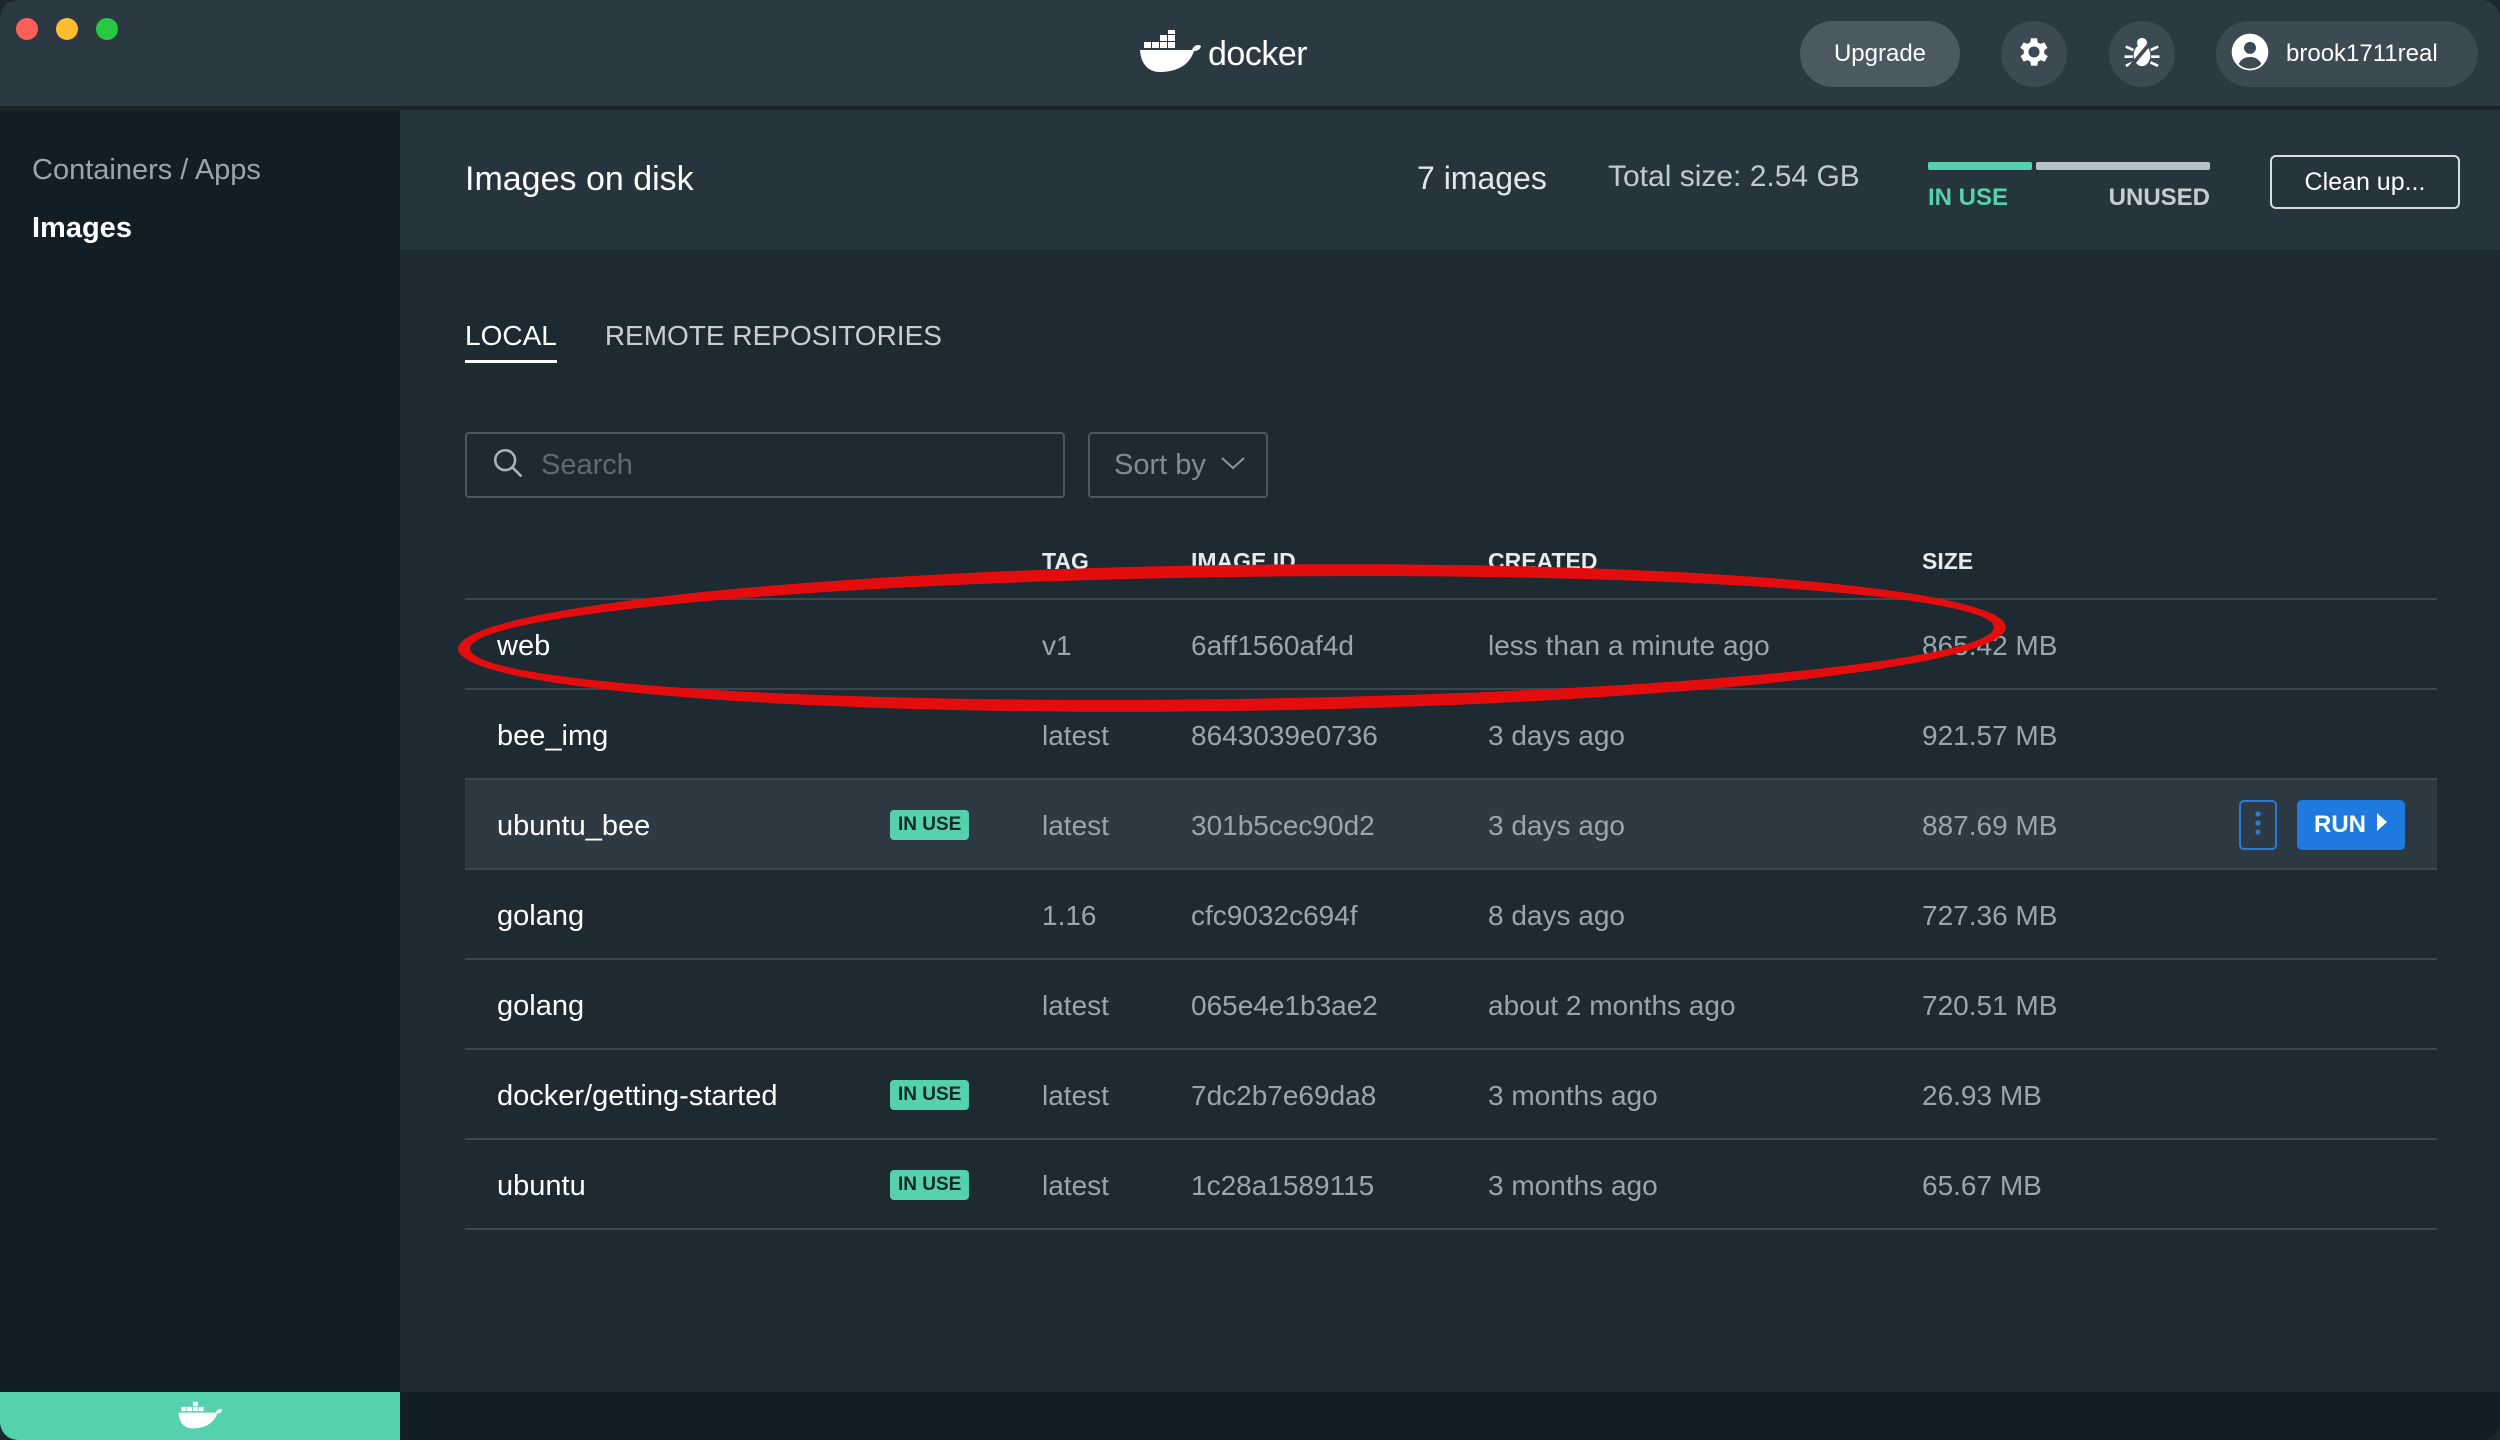 This screenshot has height=1440, width=2500. What do you see at coordinates (2123, 166) in the screenshot?
I see `usage-bar-unused` at bounding box center [2123, 166].